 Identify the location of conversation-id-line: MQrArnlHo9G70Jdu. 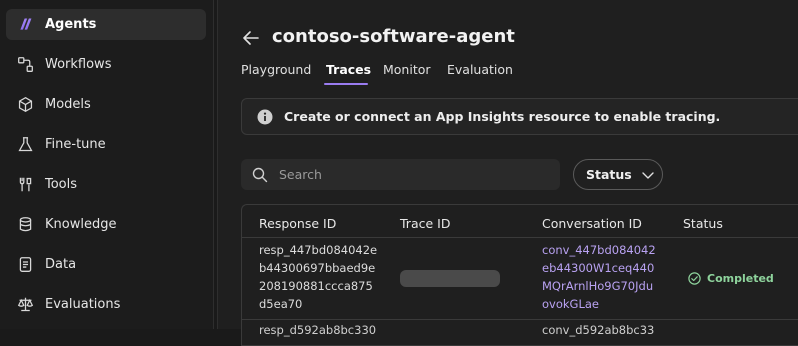
(598, 286).